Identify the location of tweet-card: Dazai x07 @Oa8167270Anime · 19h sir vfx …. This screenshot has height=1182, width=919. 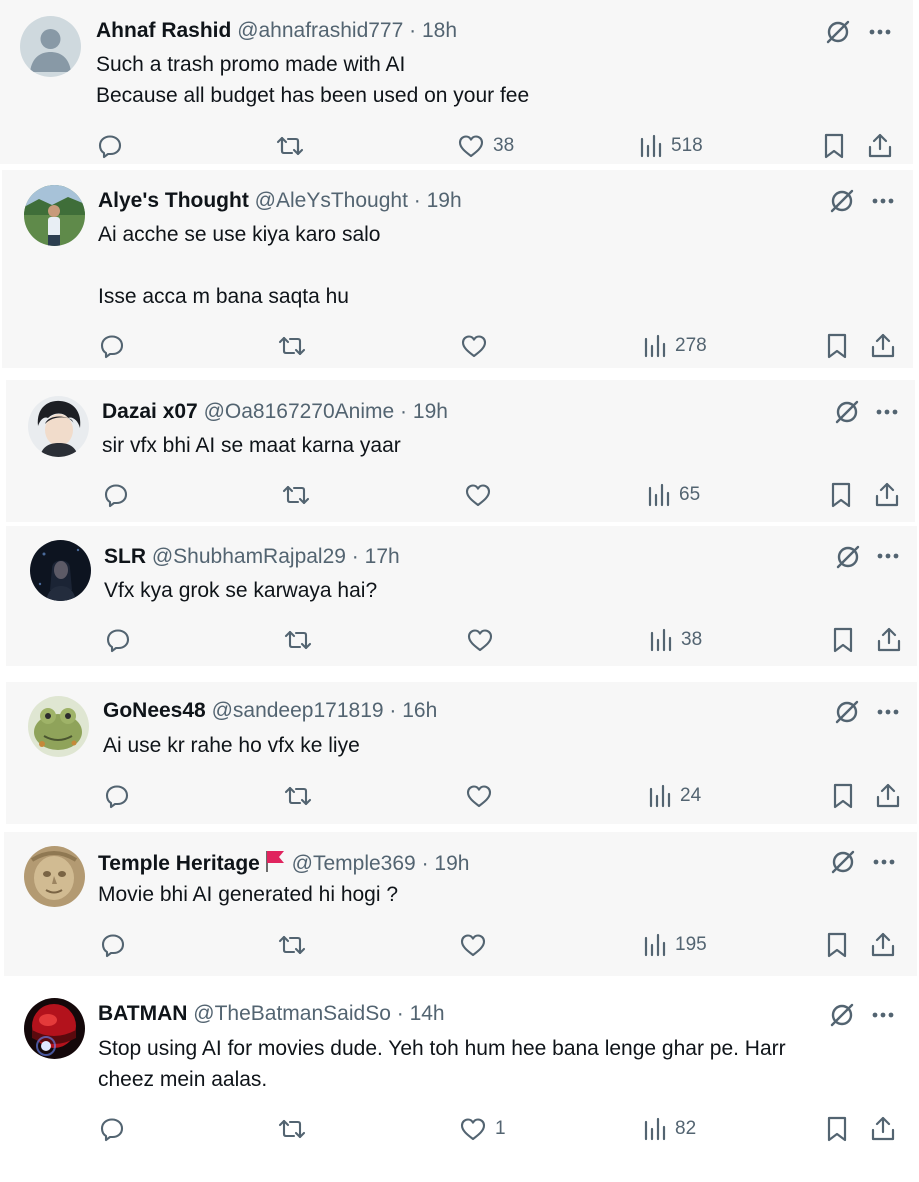
(460, 451).